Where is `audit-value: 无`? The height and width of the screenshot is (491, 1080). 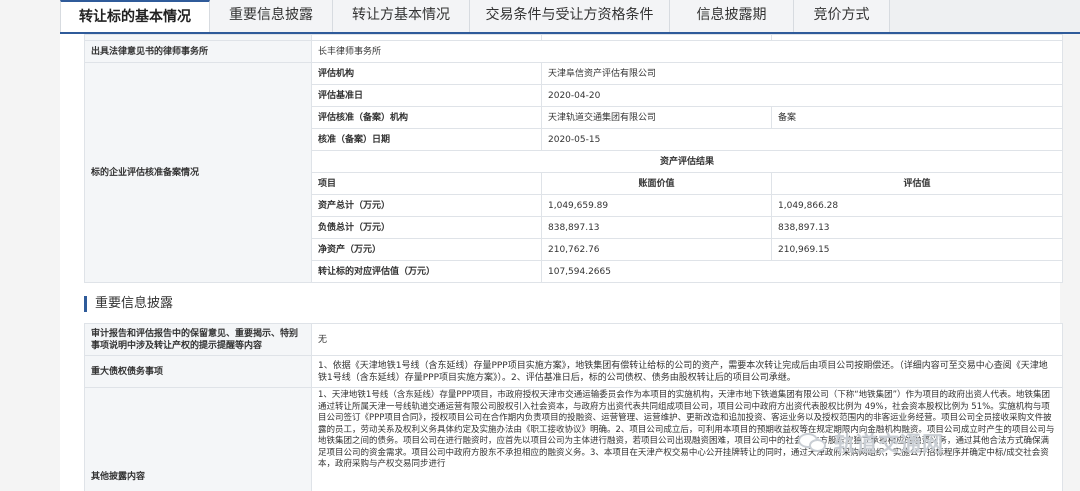 audit-value: 无 is located at coordinates (687, 339).